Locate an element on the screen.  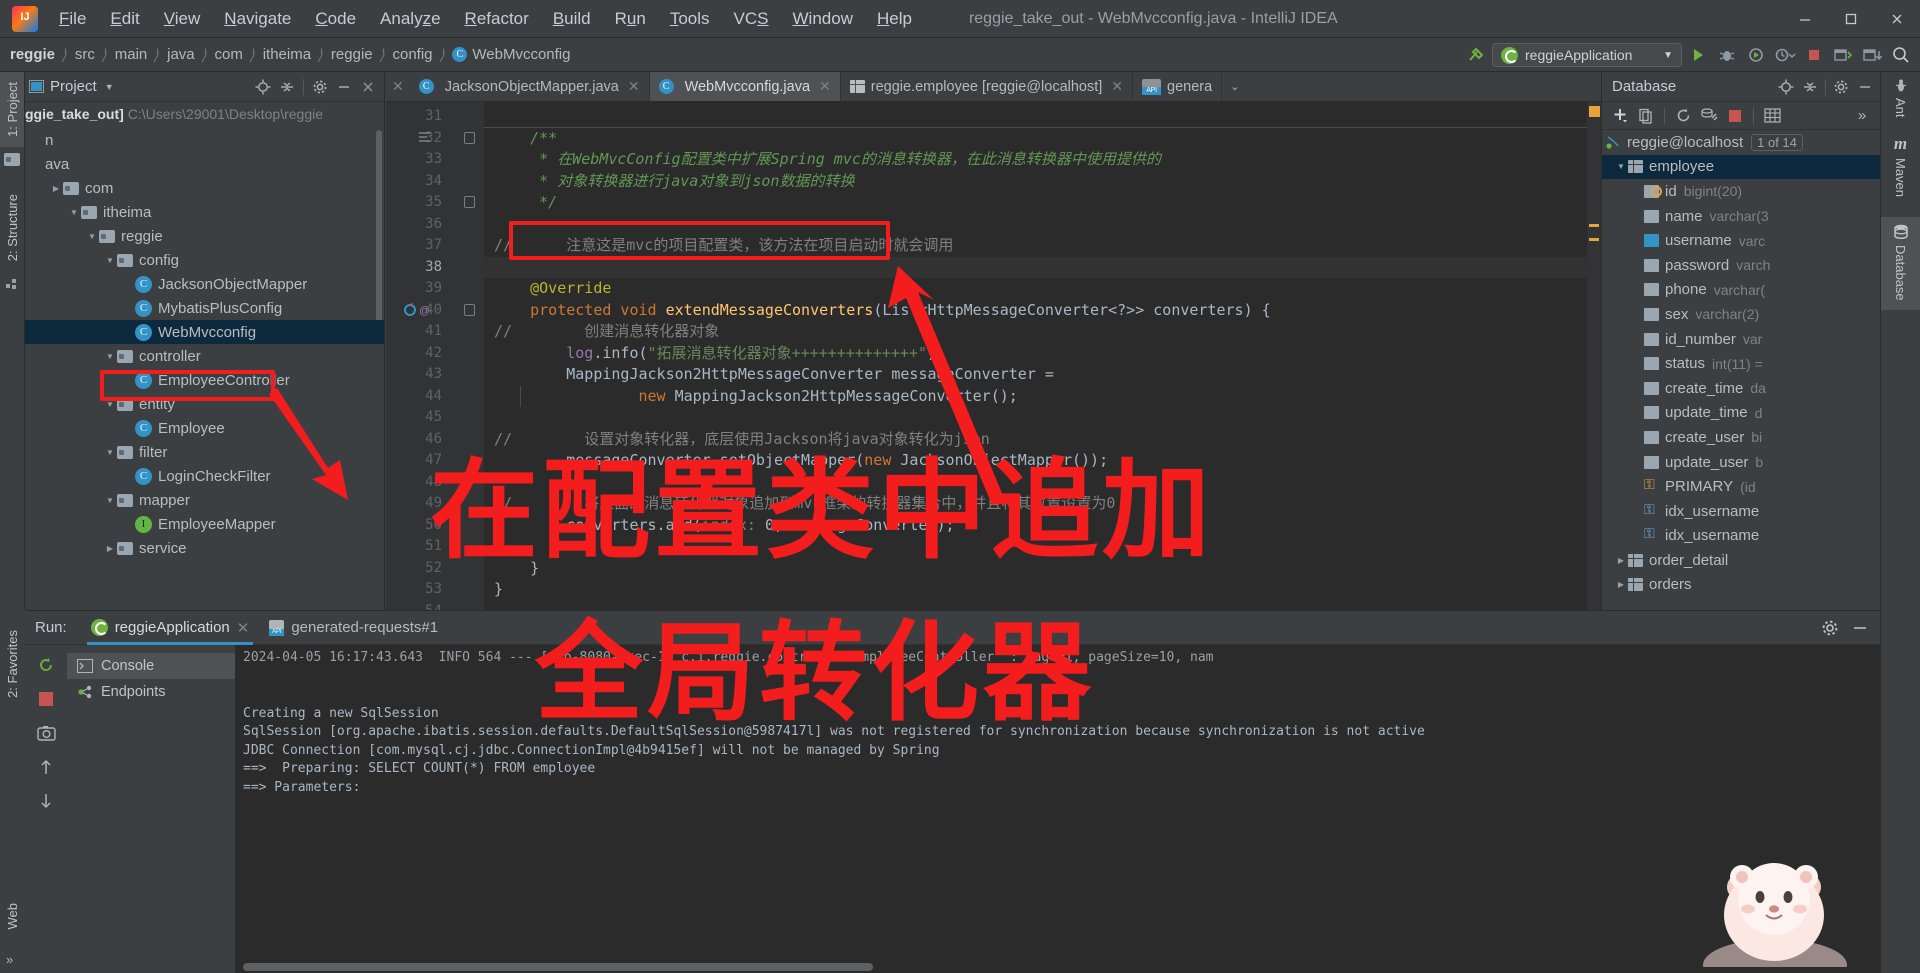
menu-view: View is located at coordinates (182, 19).